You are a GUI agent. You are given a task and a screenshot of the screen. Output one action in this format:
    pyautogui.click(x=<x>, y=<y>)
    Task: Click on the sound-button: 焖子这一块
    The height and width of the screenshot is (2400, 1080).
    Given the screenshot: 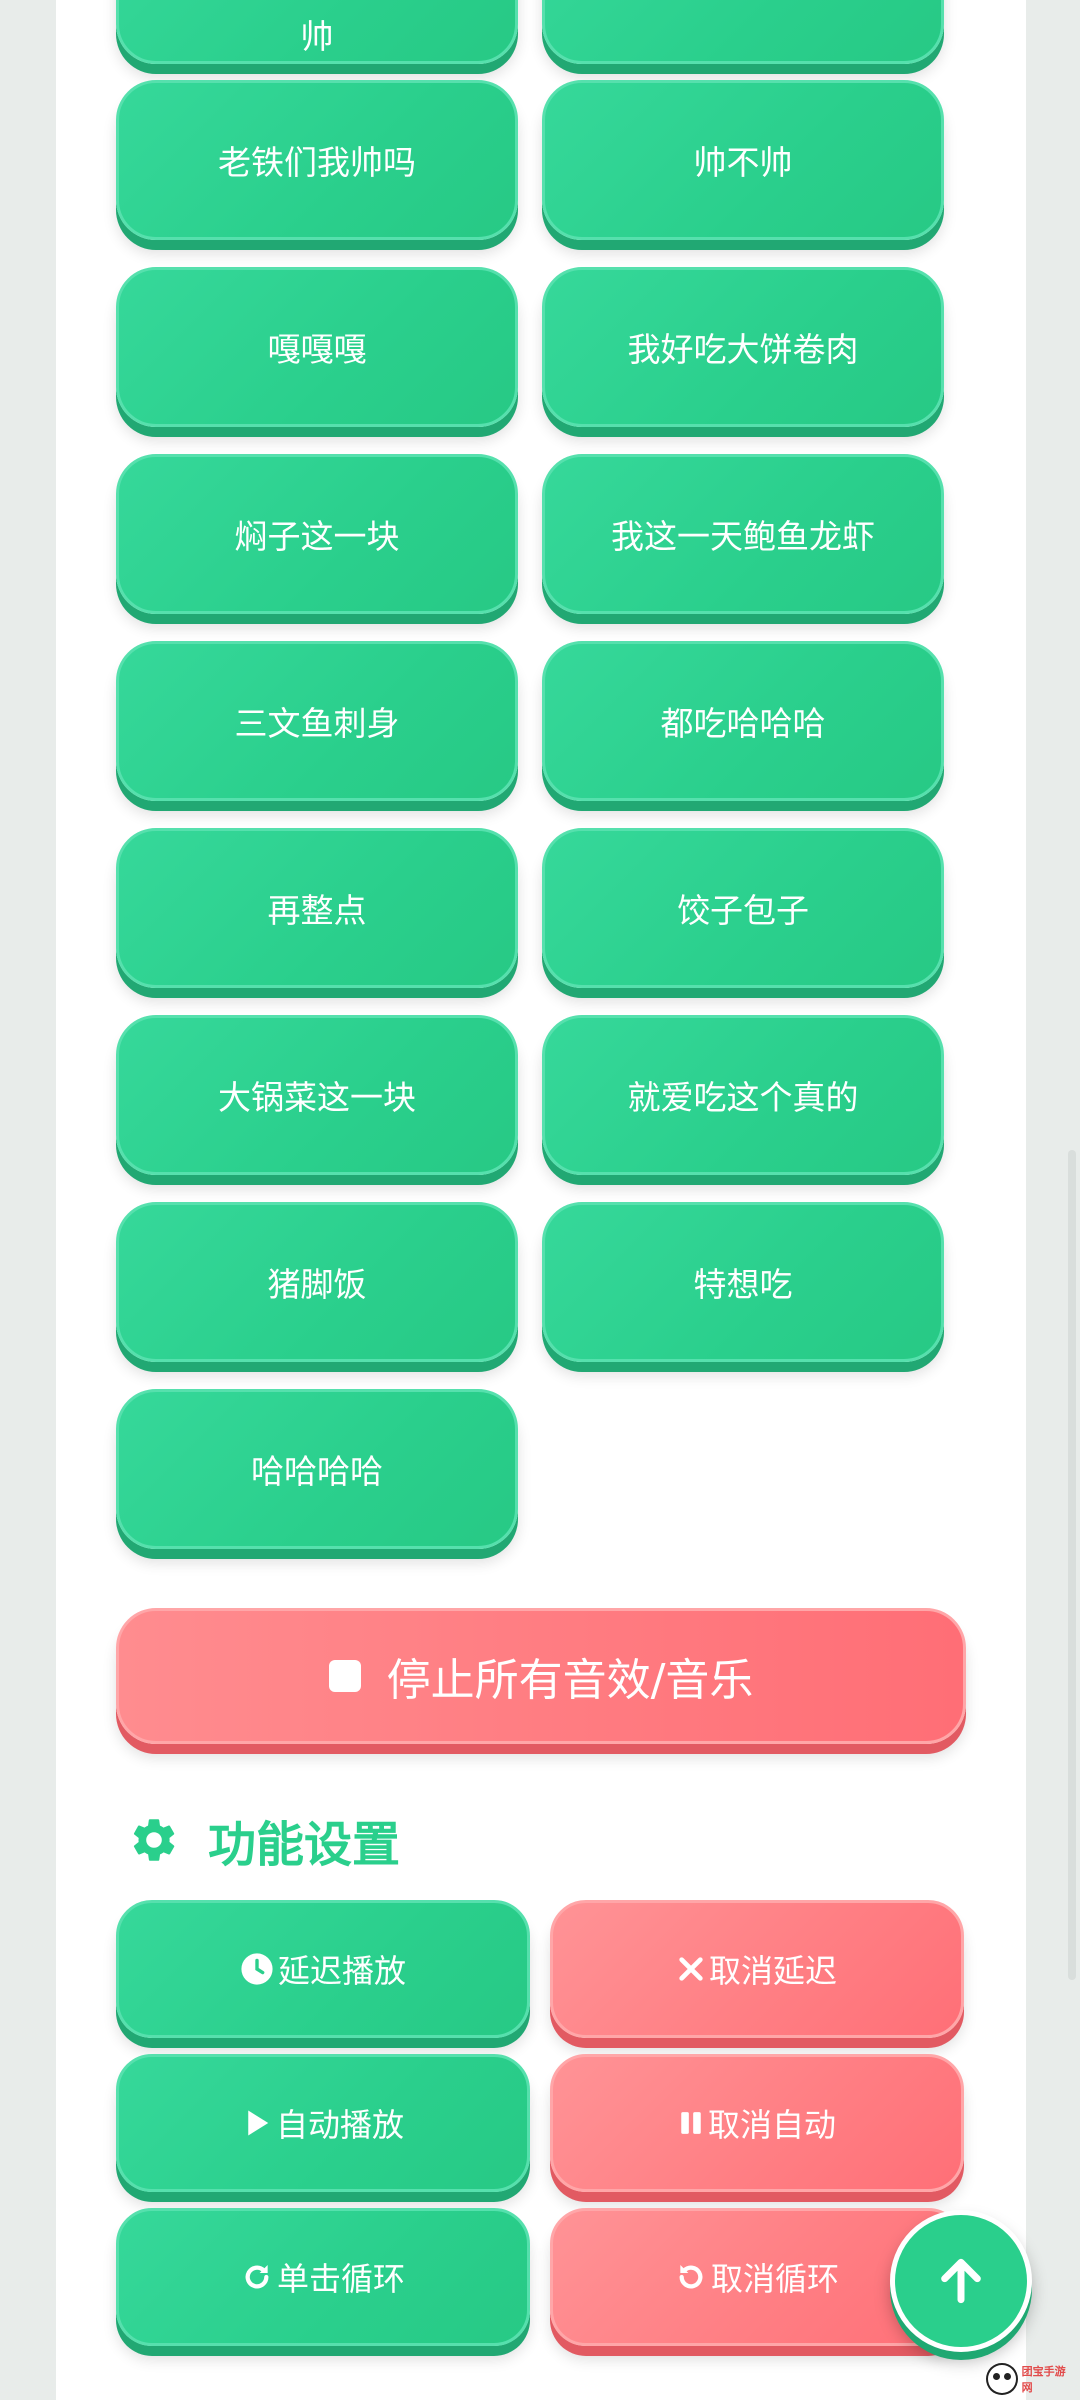 What is the action you would take?
    pyautogui.click(x=317, y=534)
    